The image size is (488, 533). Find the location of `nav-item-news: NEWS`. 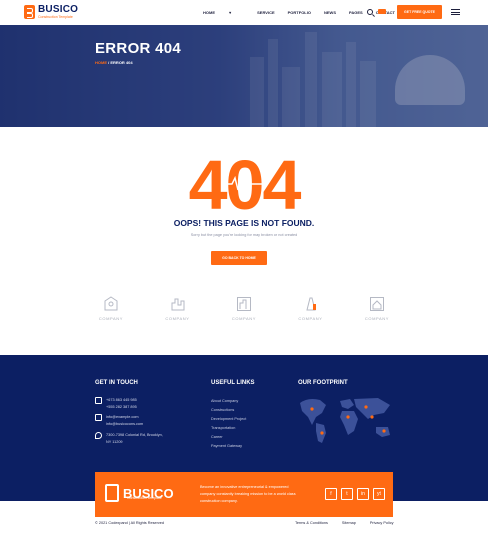

nav-item-news: NEWS is located at coordinates (330, 12).